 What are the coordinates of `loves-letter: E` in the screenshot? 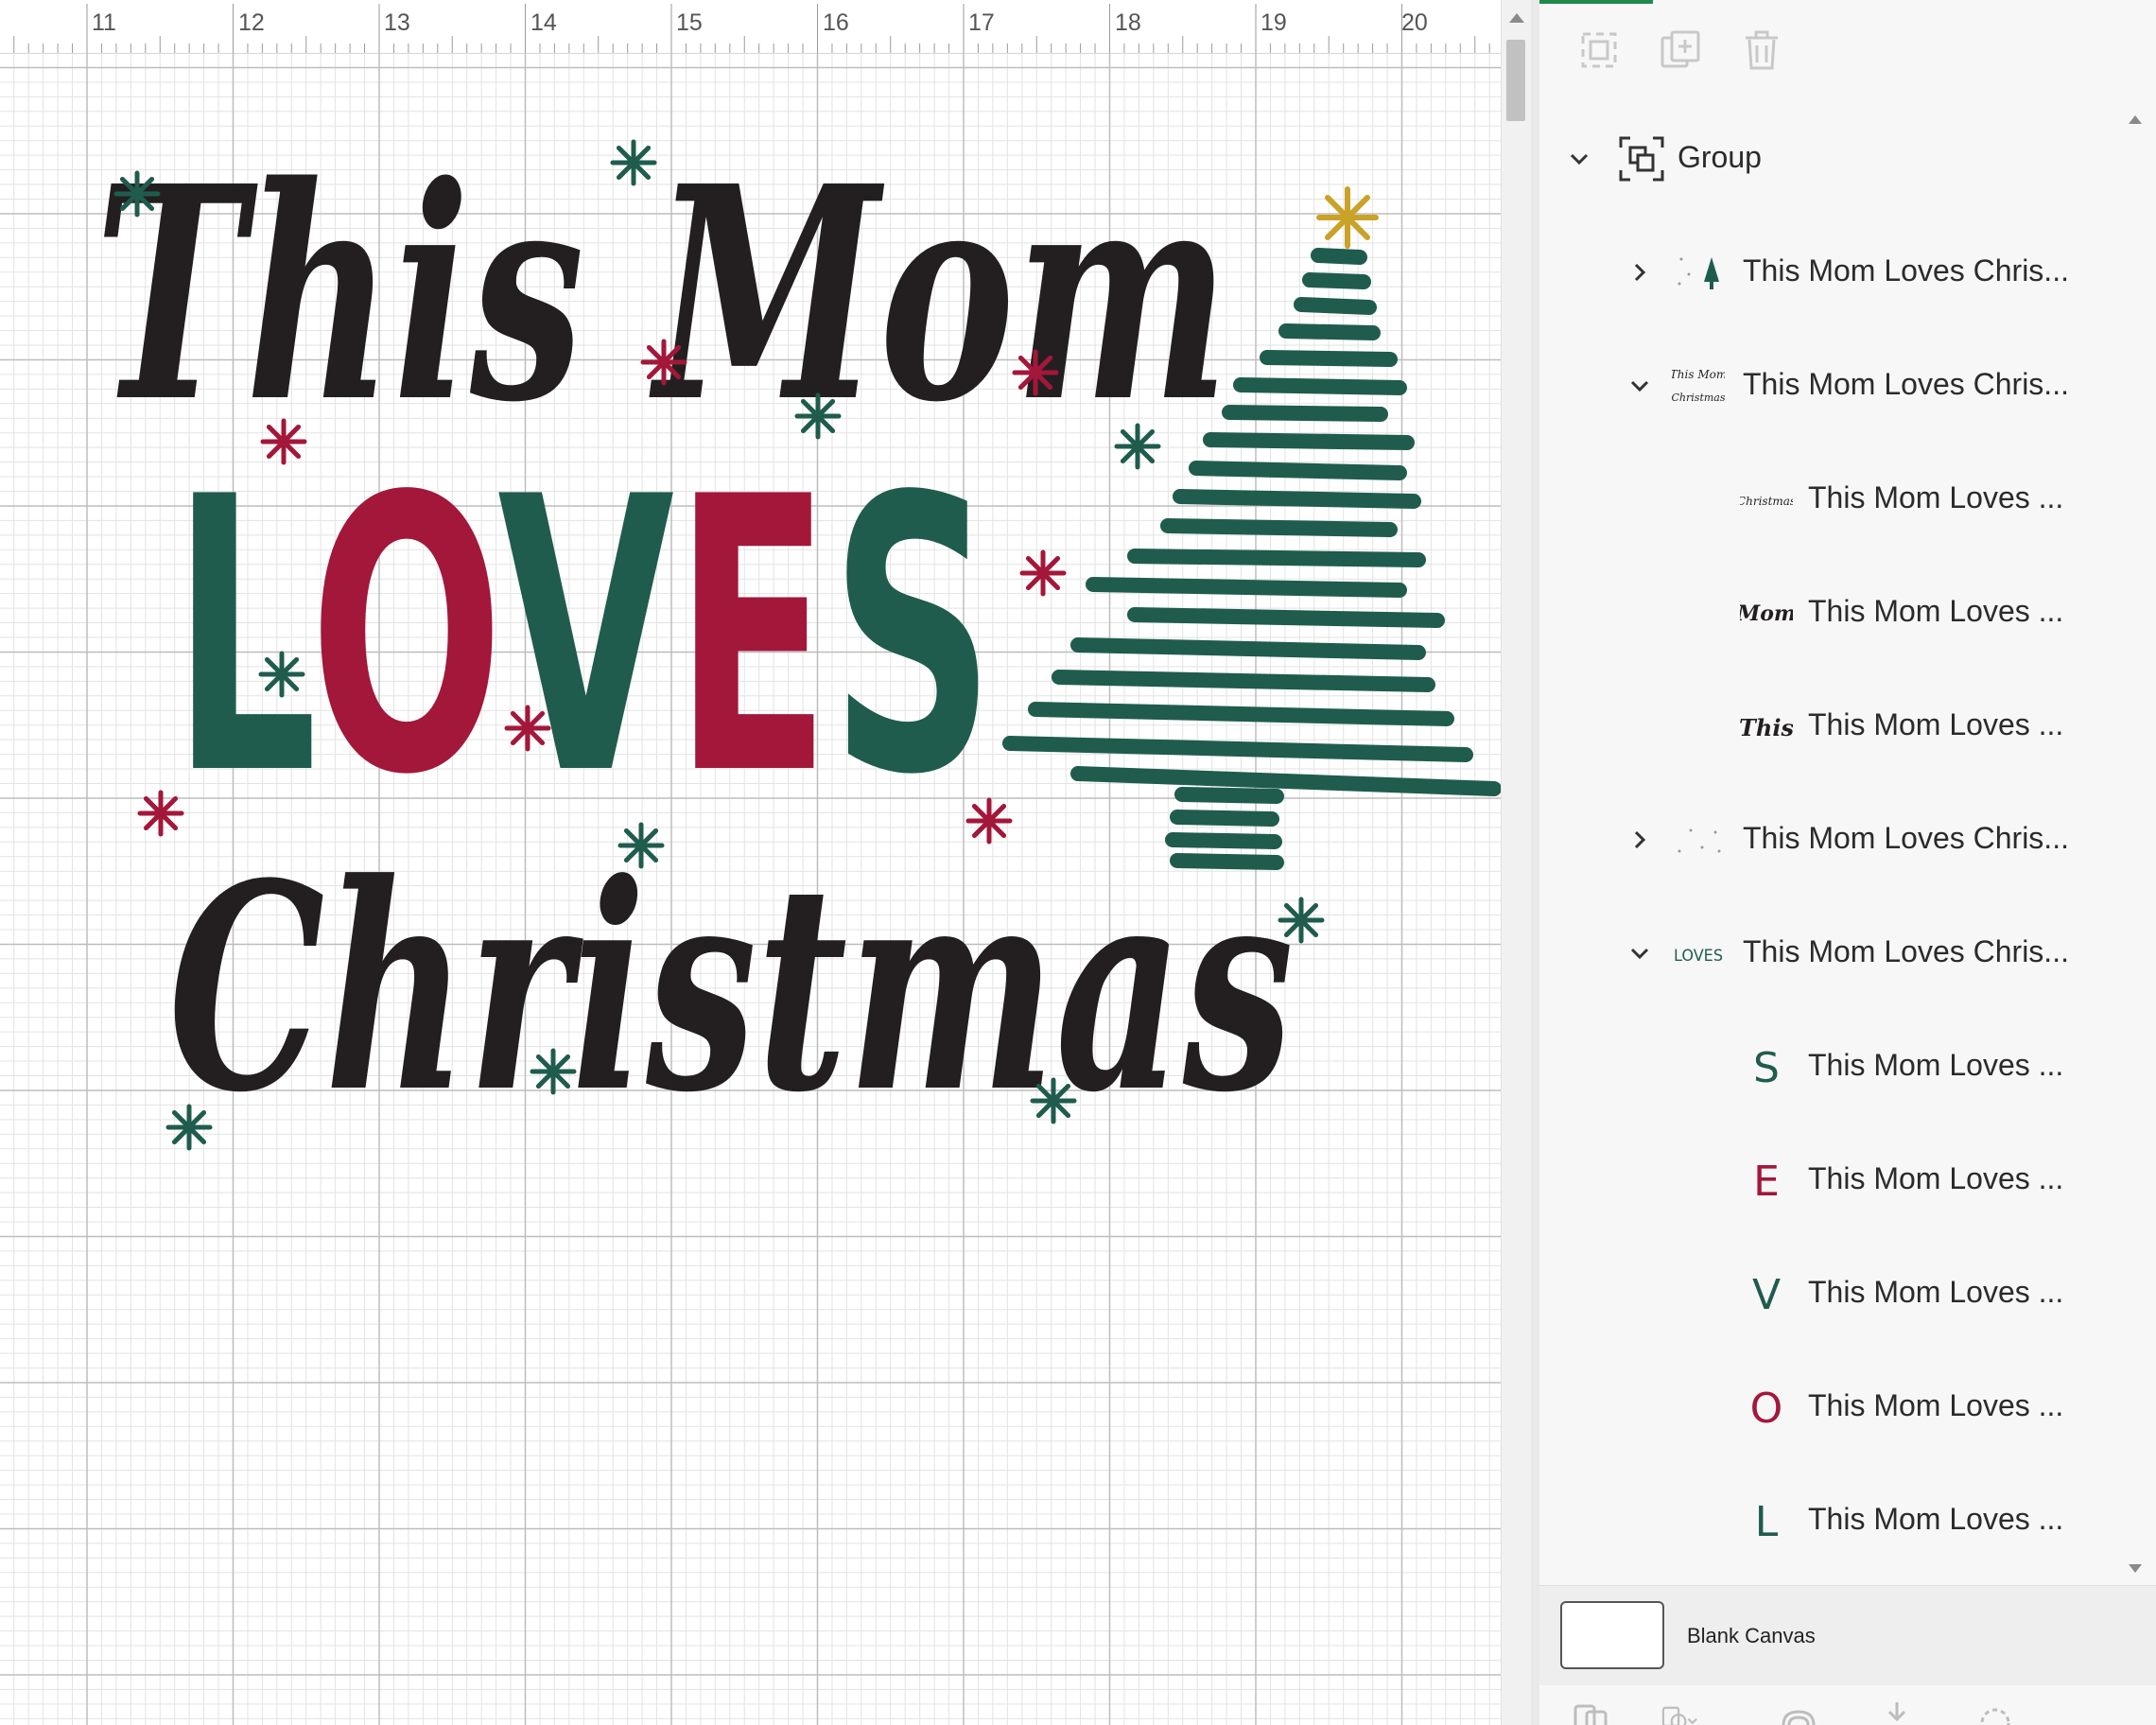 It's located at (752, 638).